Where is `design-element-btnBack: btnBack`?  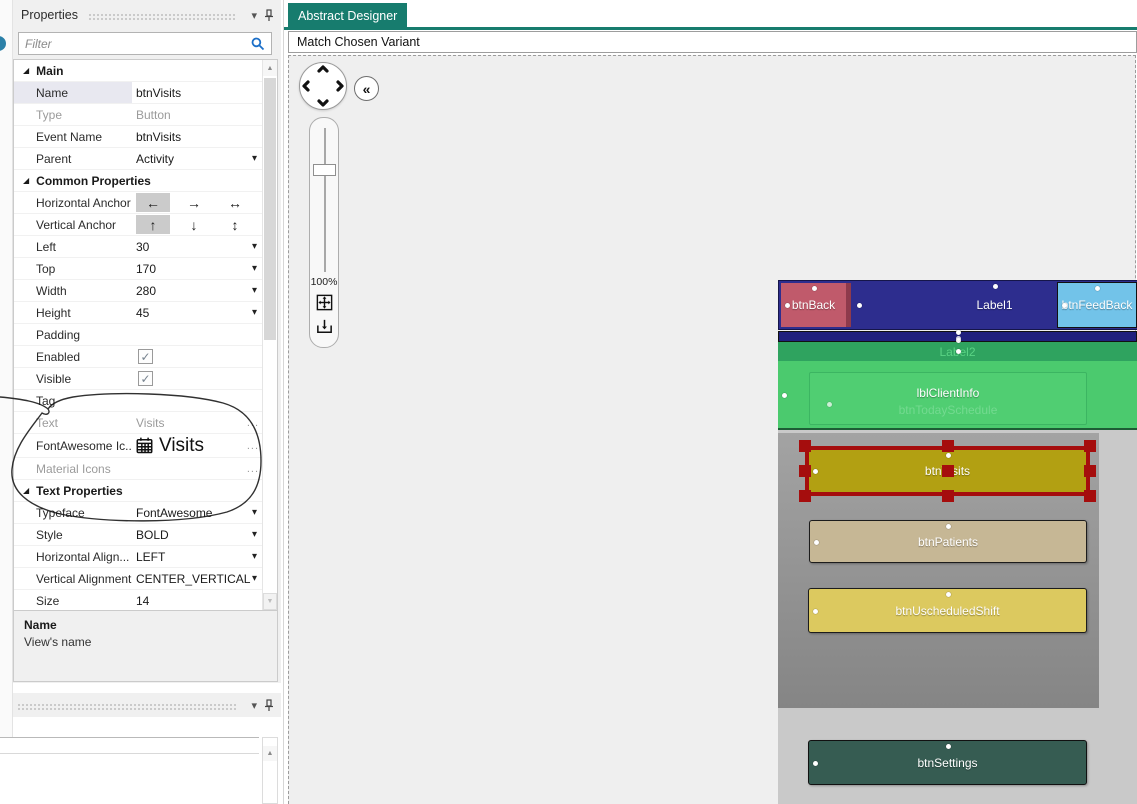 design-element-btnBack: btnBack is located at coordinates (816, 305).